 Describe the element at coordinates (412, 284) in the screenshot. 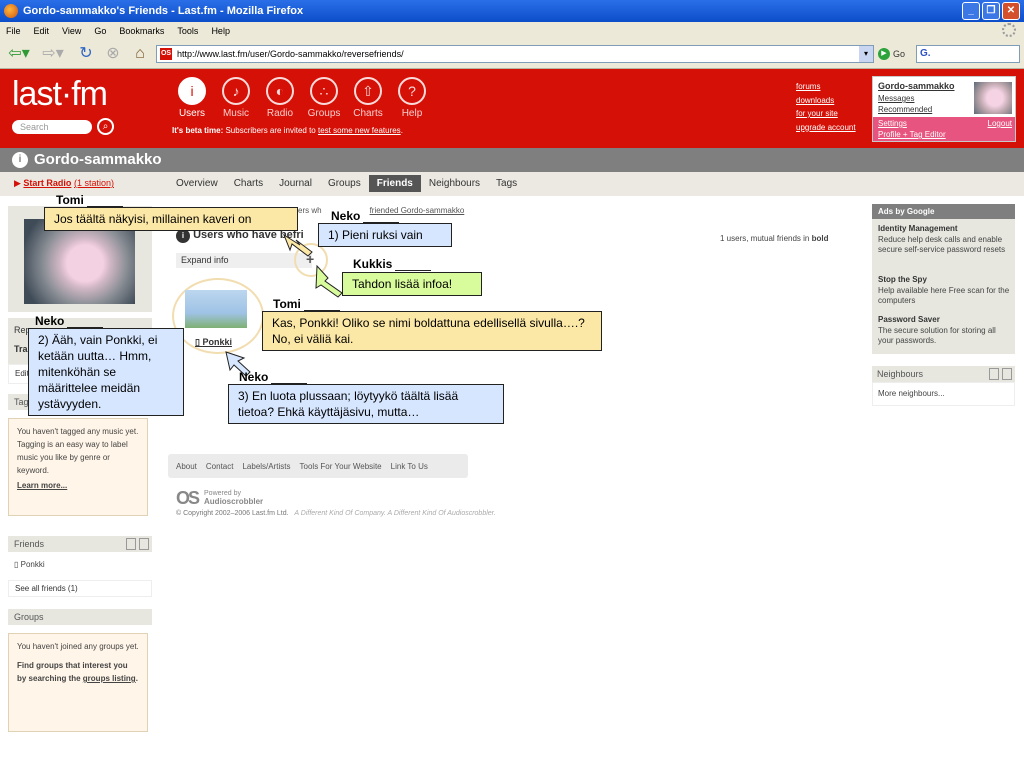

I see `callout-bubble: Tahdon lisää infoa!` at that location.